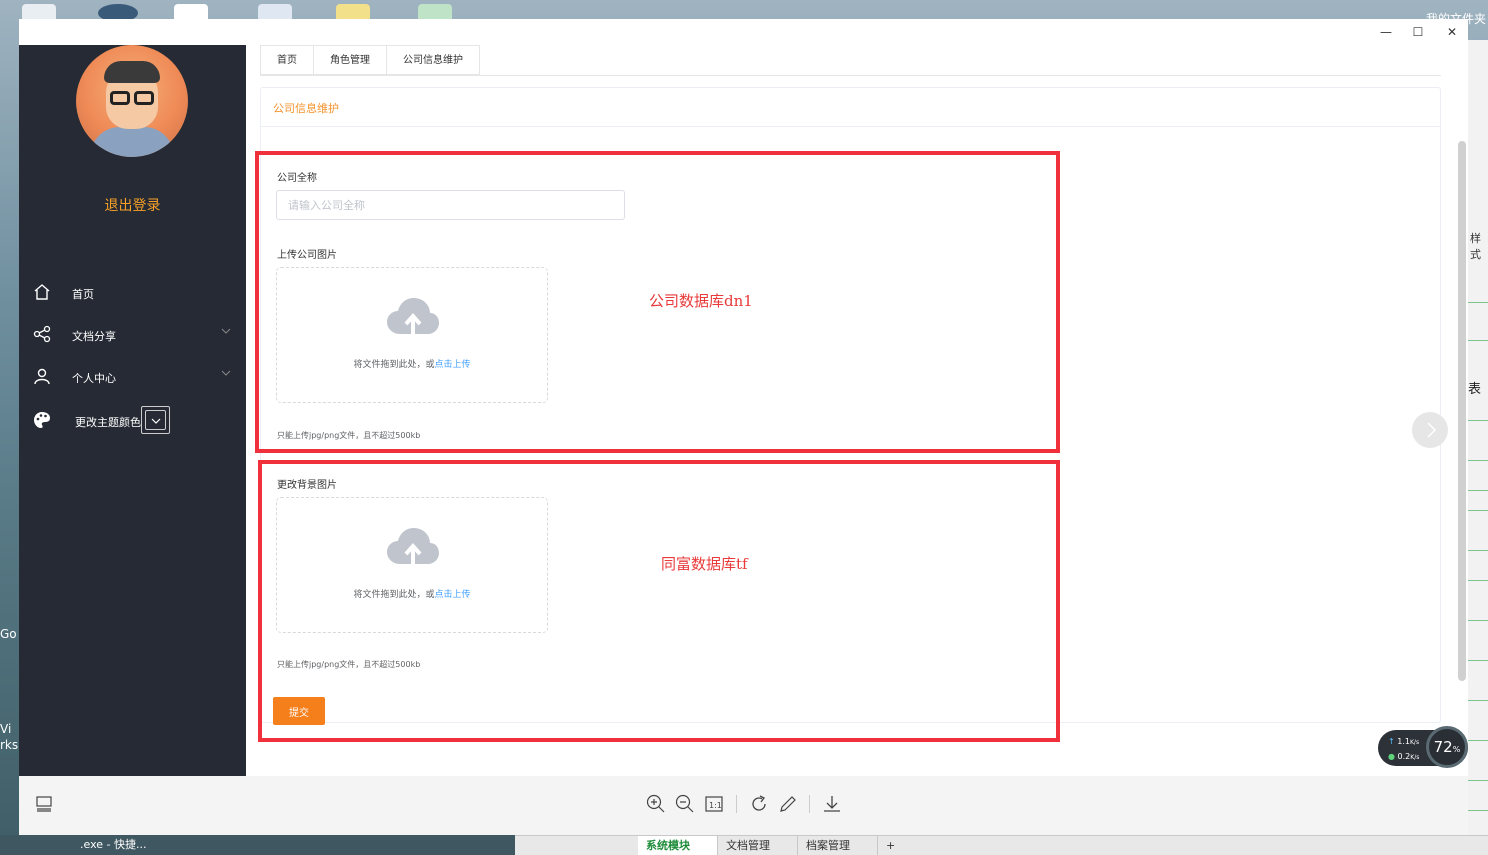 The height and width of the screenshot is (855, 1488). I want to click on next-image-button, so click(1430, 430).